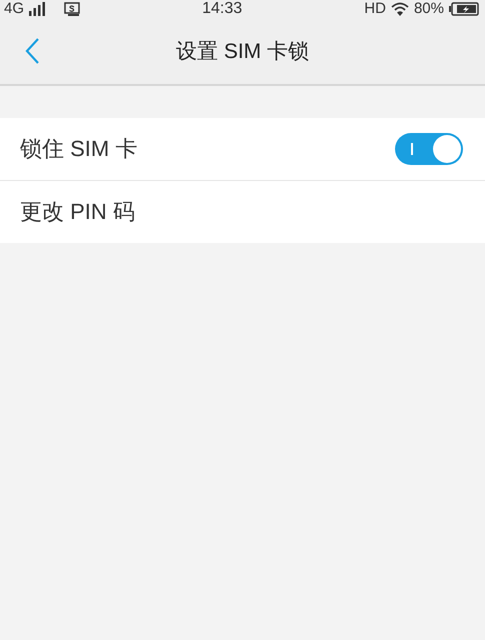  Describe the element at coordinates (14, 9) in the screenshot. I see `network-label: 4G` at that location.